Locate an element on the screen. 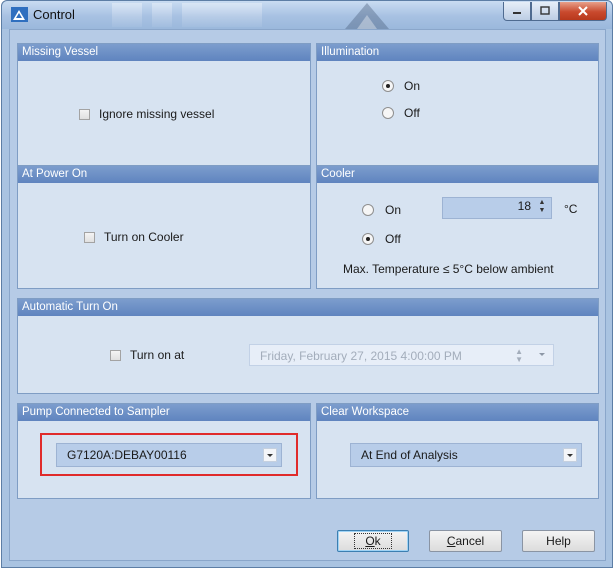 This screenshot has width=616, height=569. maximize-button is located at coordinates (545, 11).